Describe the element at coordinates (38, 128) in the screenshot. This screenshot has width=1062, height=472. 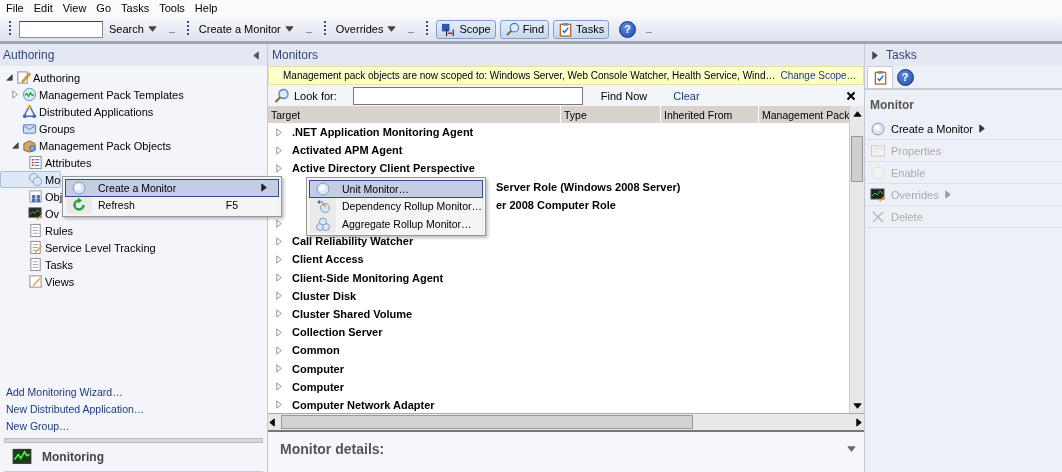
I see `tree-item: Groups` at that location.